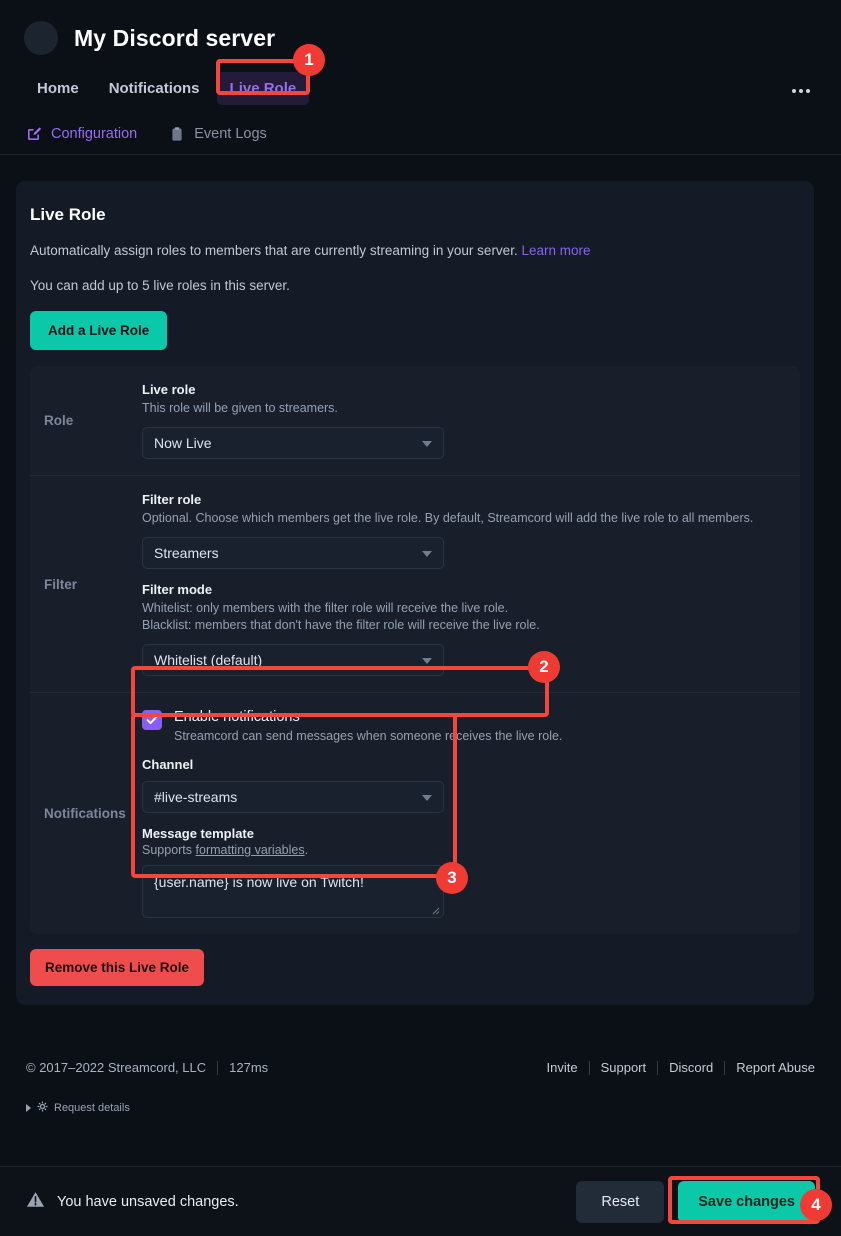  I want to click on message-template-help: Supports formatting variables., so click(463, 850).